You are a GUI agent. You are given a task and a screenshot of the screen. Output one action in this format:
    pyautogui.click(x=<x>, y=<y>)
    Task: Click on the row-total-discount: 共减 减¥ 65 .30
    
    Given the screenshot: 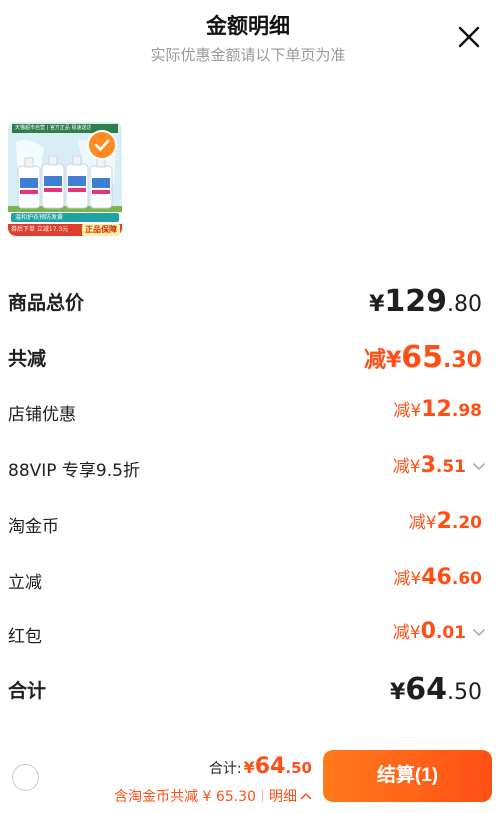 What is the action you would take?
    pyautogui.click(x=248, y=356)
    